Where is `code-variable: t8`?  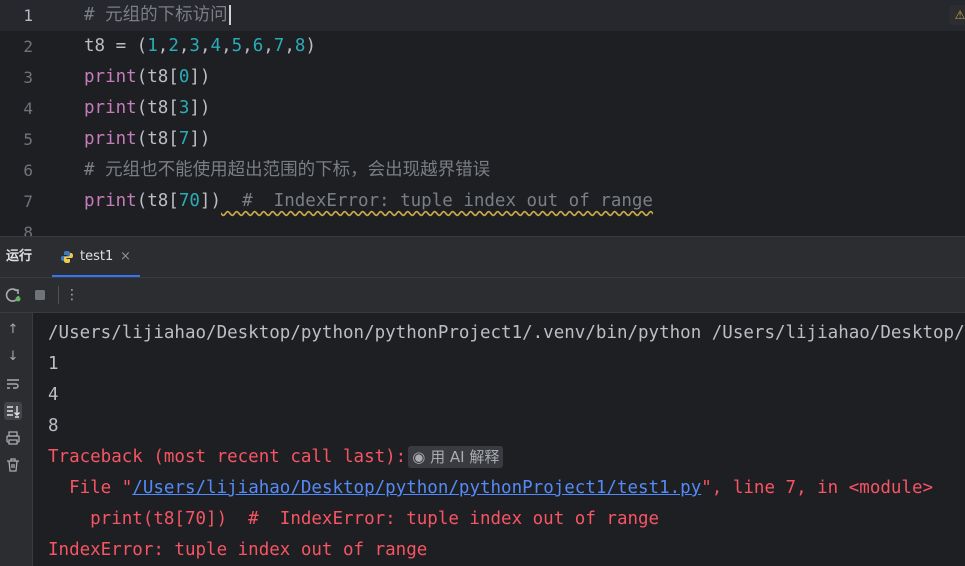 code-variable: t8 is located at coordinates (95, 46).